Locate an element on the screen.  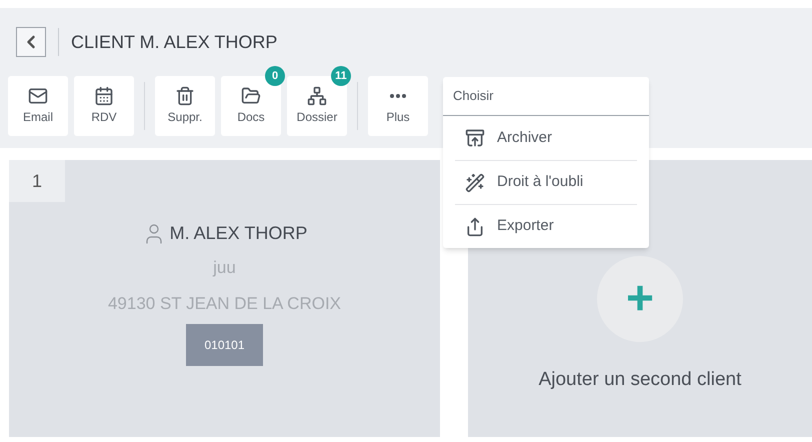
menu-item: Archiver is located at coordinates (546, 138).